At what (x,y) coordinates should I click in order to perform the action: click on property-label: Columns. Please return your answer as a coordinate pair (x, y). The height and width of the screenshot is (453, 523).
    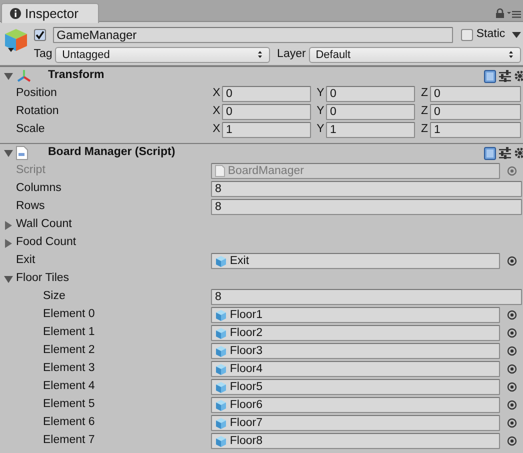
    Looking at the image, I should click on (39, 188).